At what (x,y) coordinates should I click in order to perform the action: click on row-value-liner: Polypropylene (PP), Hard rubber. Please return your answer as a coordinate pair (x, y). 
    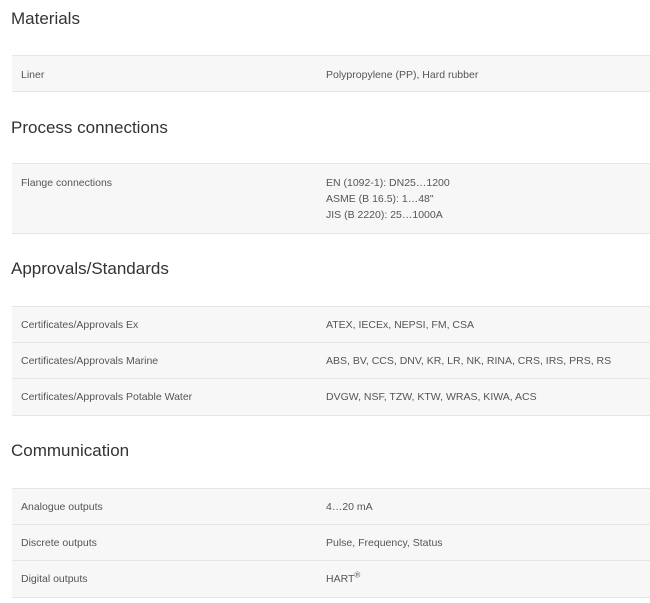
    Looking at the image, I should click on (402, 75).